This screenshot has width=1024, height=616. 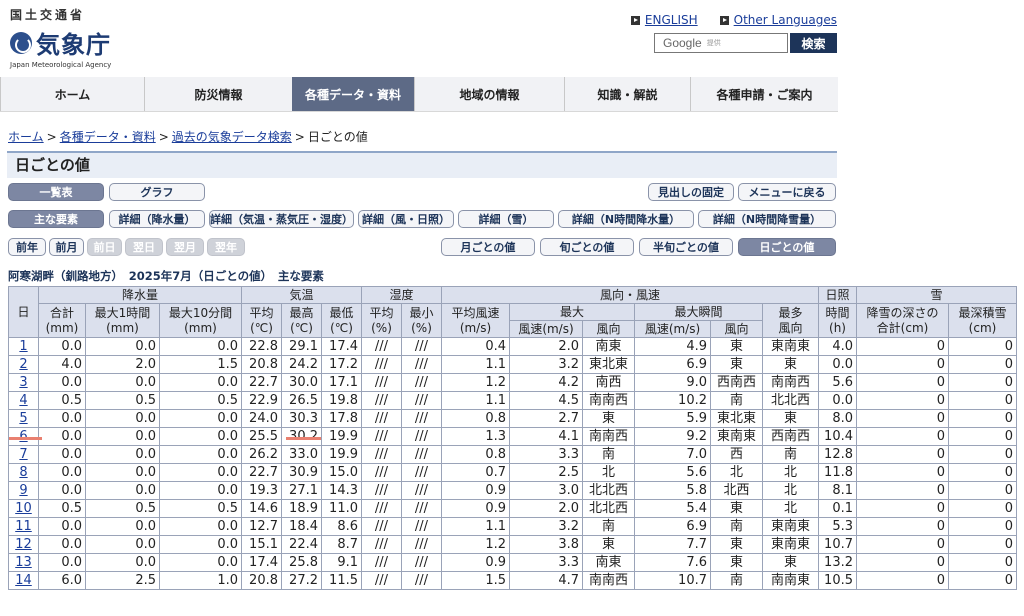 I want to click on nav-applications: 各種申請・ご案内, so click(x=764, y=94).